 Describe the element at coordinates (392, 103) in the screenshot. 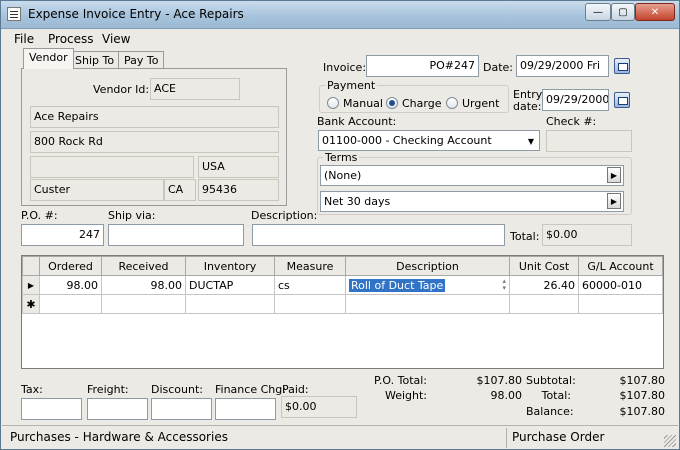

I see `payment-charge-radio` at that location.